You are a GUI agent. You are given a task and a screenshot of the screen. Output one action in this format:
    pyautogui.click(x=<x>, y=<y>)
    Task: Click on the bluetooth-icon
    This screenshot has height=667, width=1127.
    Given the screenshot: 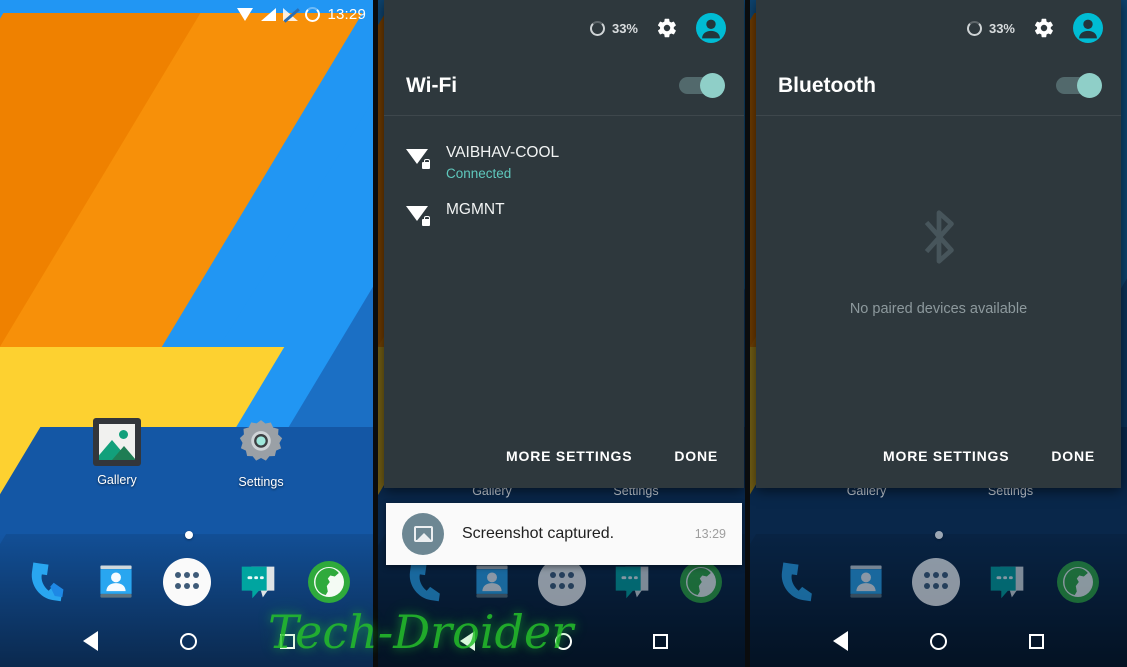 What is the action you would take?
    pyautogui.click(x=939, y=237)
    